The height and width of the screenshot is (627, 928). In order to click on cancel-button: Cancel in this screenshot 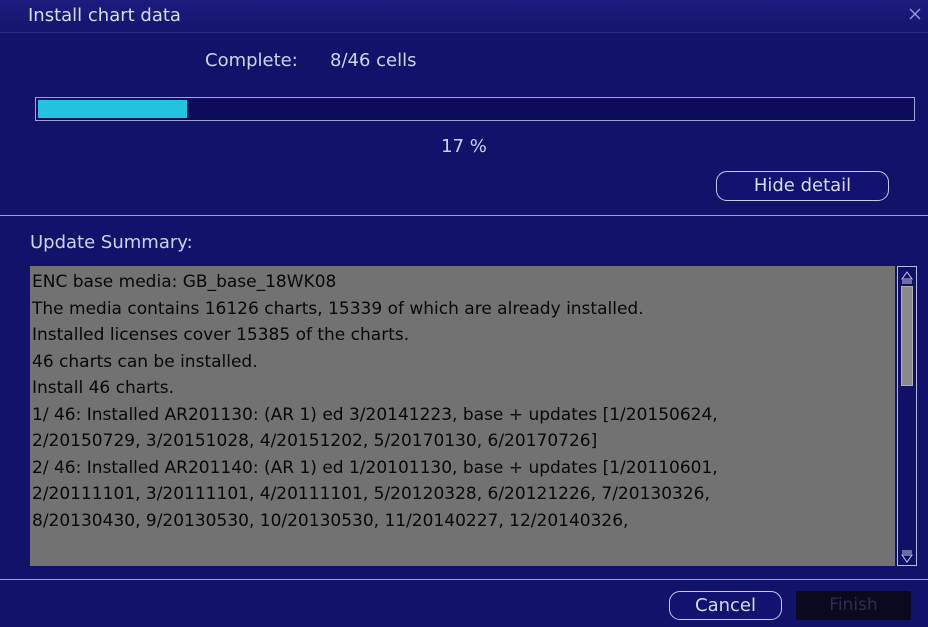, I will do `click(725, 605)`.